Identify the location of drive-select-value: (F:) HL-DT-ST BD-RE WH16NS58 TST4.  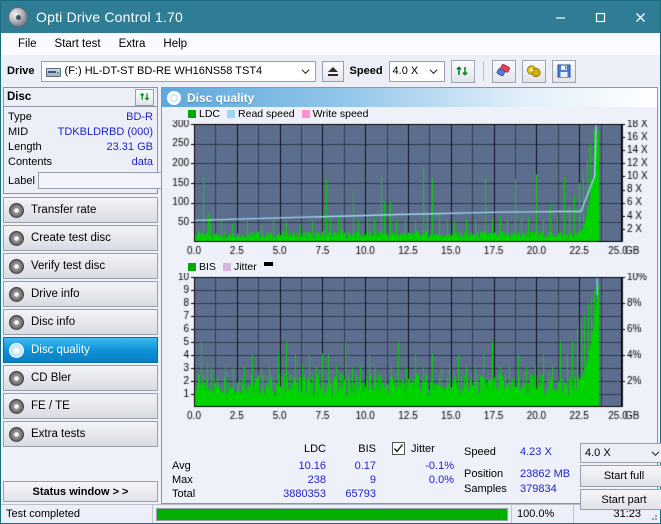
(163, 71).